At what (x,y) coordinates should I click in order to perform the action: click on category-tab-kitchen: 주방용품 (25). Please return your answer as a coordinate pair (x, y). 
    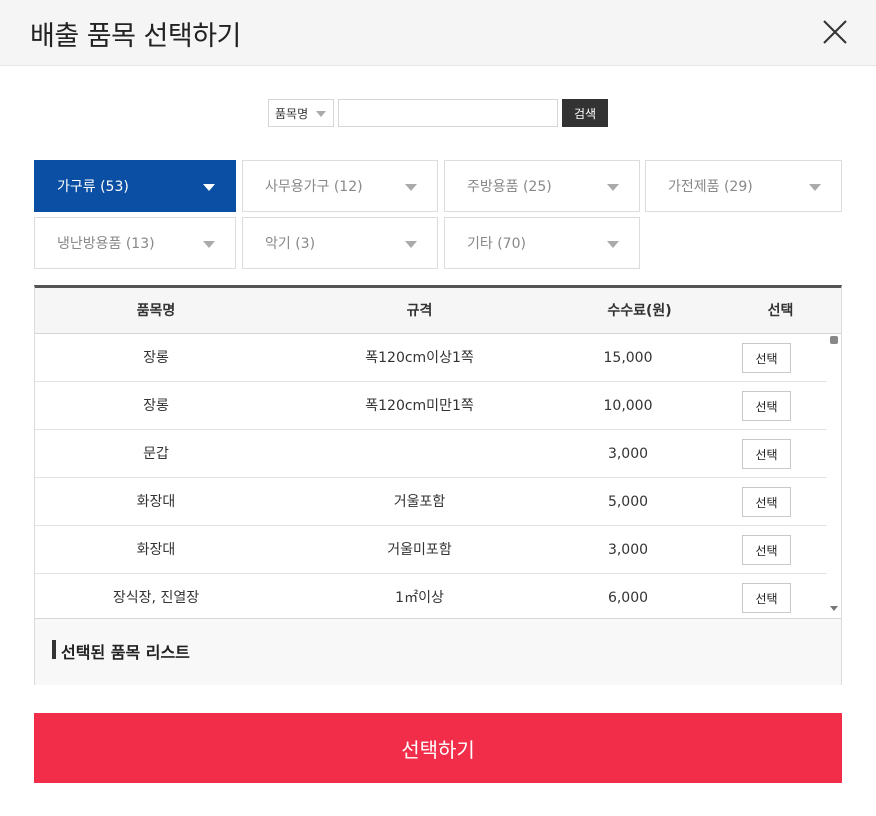
    Looking at the image, I should click on (542, 186).